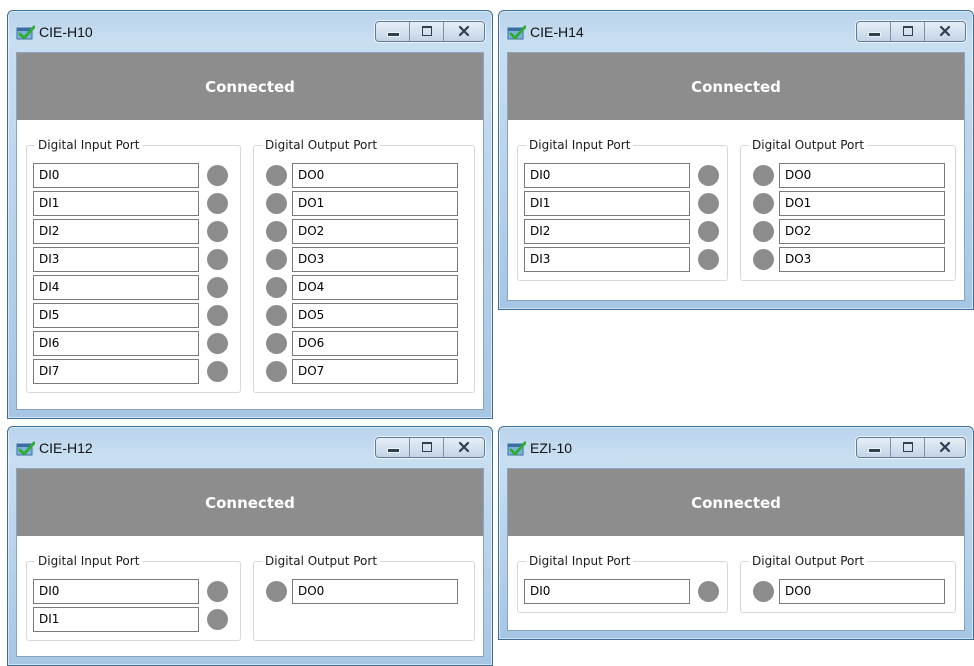 The height and width of the screenshot is (666, 974). What do you see at coordinates (375, 287) in the screenshot?
I see `output-port-field: DO4` at bounding box center [375, 287].